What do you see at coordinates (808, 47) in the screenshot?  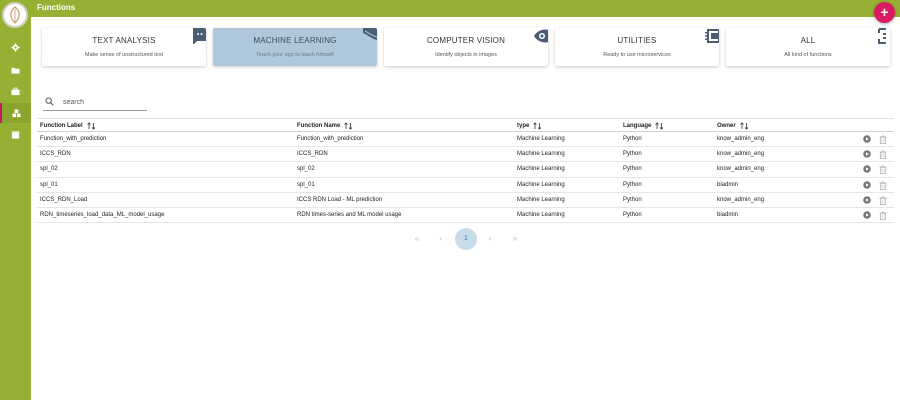 I see `category-card-all: ALL All kind of functions` at bounding box center [808, 47].